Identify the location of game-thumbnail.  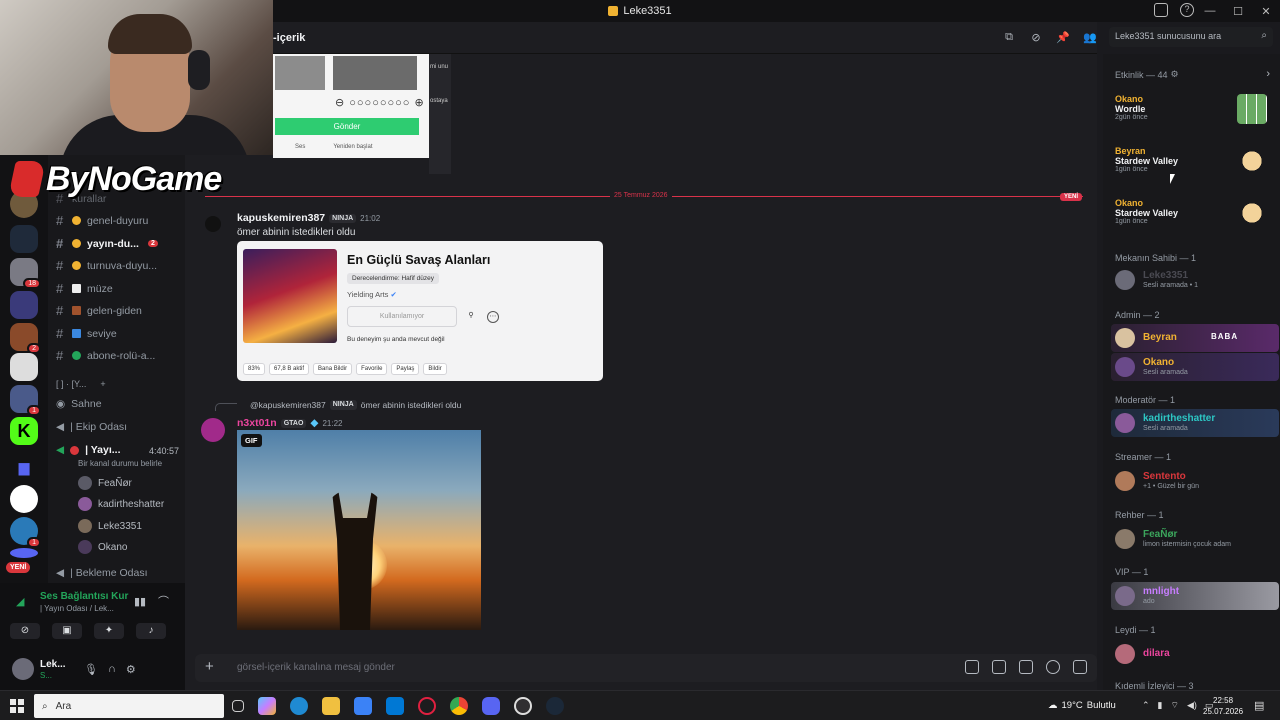
(290, 296).